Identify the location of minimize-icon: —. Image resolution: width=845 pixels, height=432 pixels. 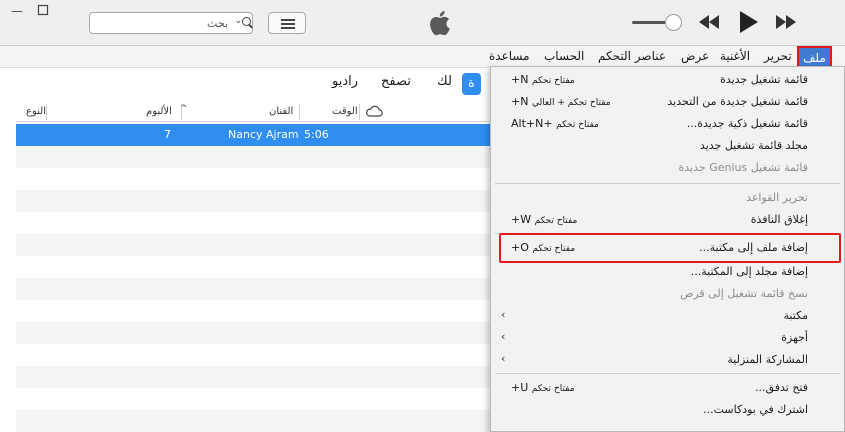
(17, 11).